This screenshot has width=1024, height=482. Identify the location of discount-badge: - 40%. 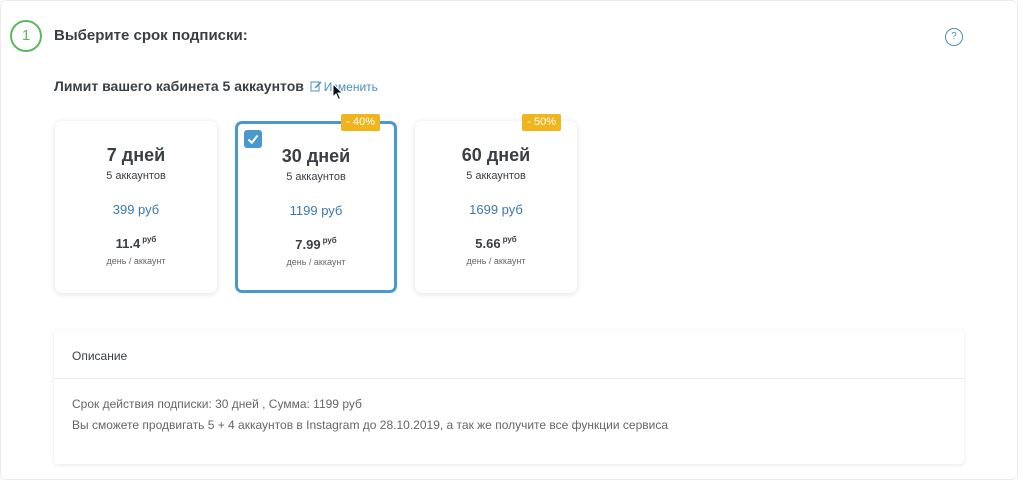
(360, 122).